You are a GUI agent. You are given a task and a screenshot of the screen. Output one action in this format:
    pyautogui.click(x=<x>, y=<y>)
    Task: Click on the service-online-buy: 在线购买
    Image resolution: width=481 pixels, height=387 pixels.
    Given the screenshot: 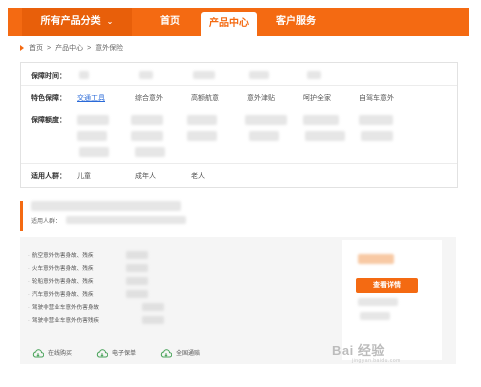 What is the action you would take?
    pyautogui.click(x=52, y=353)
    